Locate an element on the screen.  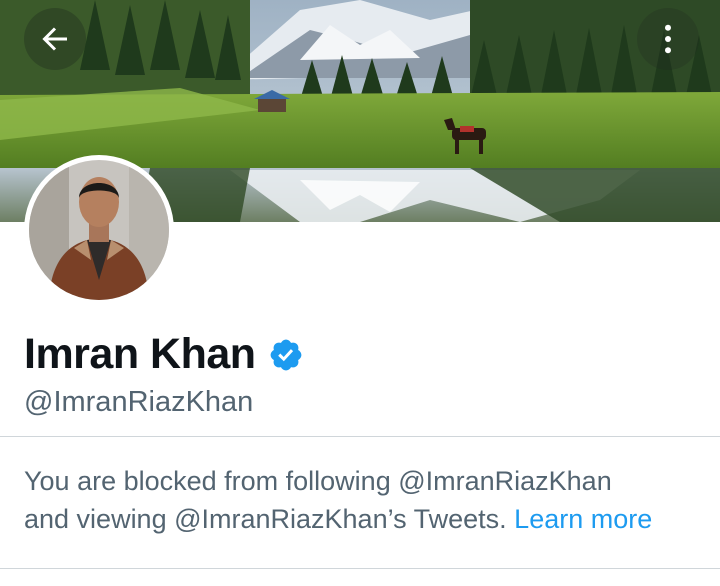
blocked-notice-line2: and viewing @ImranRiazKhan’s Tweets. is located at coordinates (265, 519).